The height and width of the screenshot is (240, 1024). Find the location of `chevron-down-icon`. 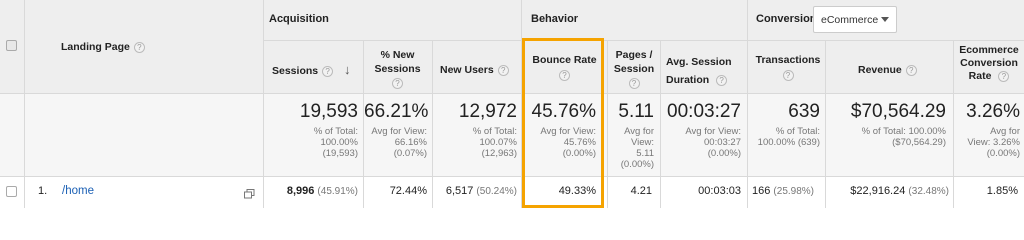

chevron-down-icon is located at coordinates (885, 19).